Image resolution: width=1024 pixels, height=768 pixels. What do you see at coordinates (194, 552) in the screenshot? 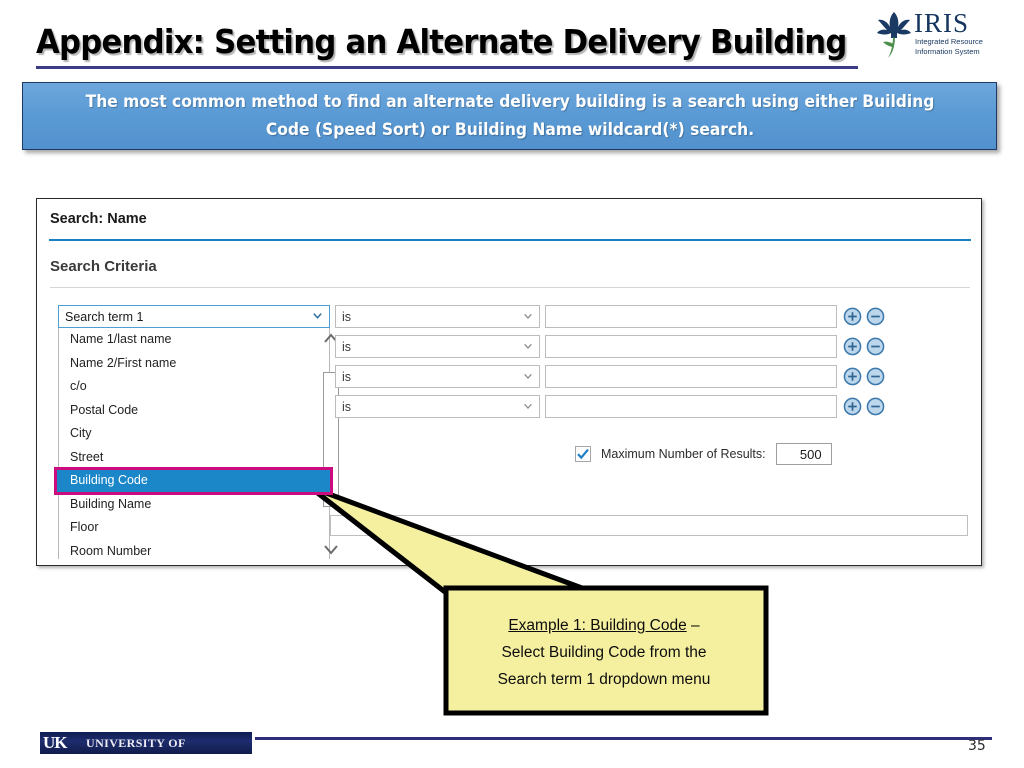
I see `dropdown-option: Room Number` at bounding box center [194, 552].